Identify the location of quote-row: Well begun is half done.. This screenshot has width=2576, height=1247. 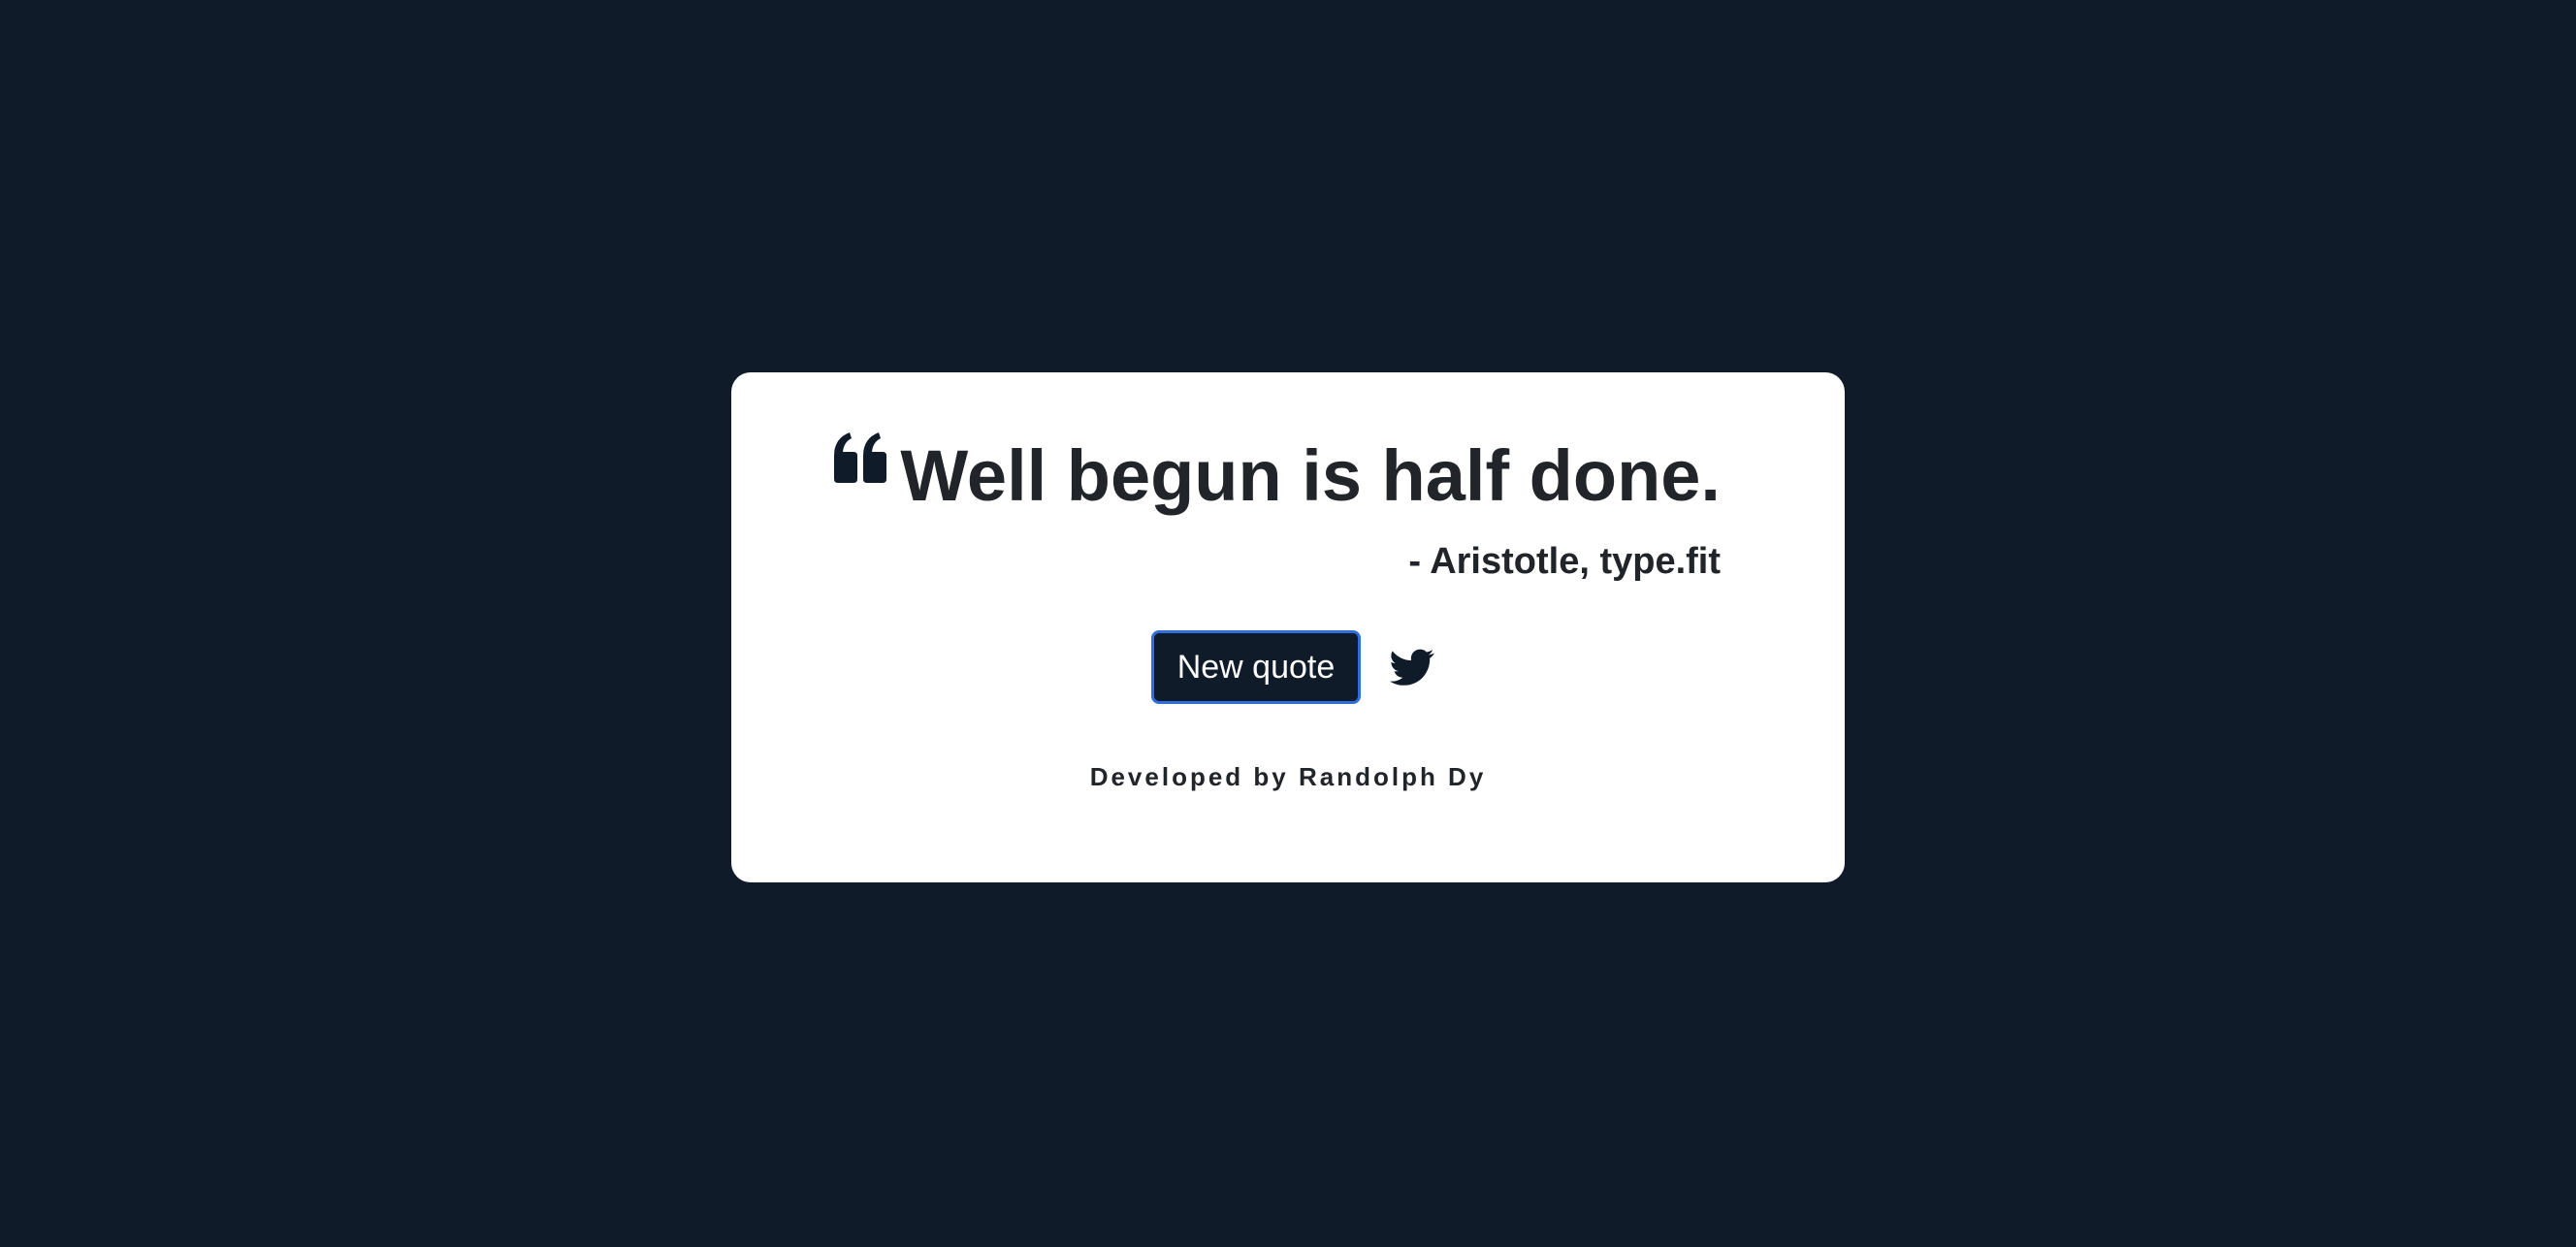
(1276, 471).